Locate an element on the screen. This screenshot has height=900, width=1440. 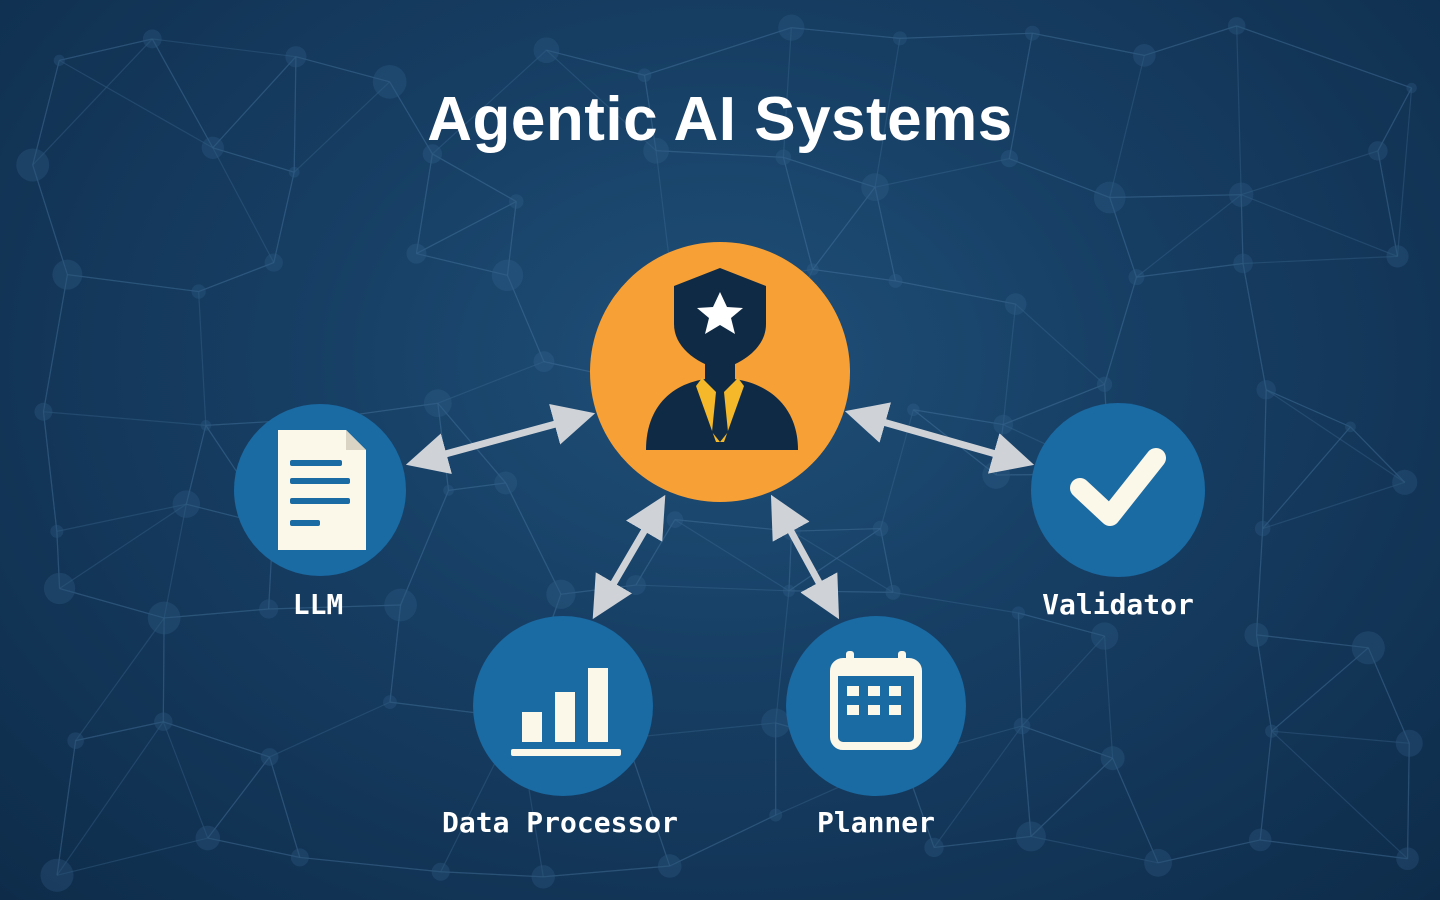
node-data-processor is located at coordinates (563, 706).